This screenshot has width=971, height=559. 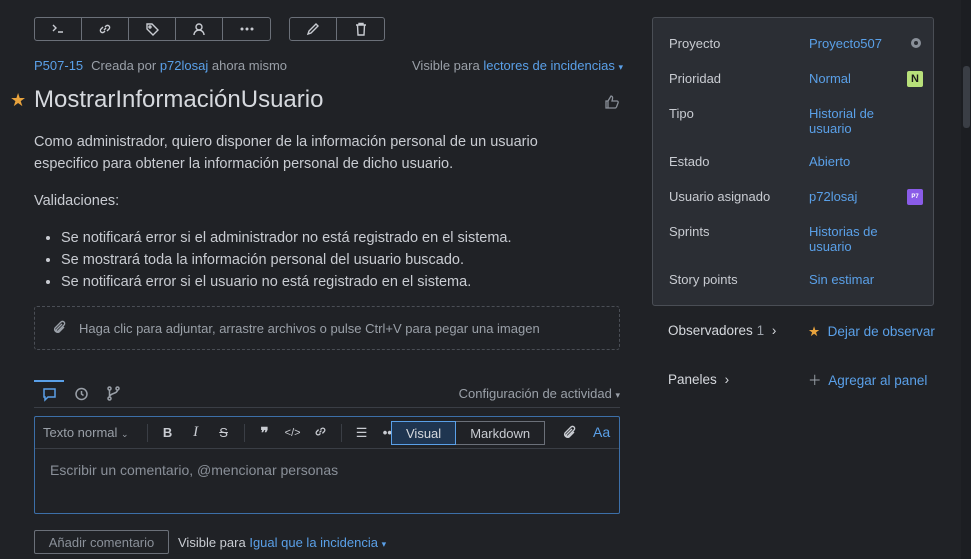 I want to click on strikethrough-button: S, so click(x=224, y=432).